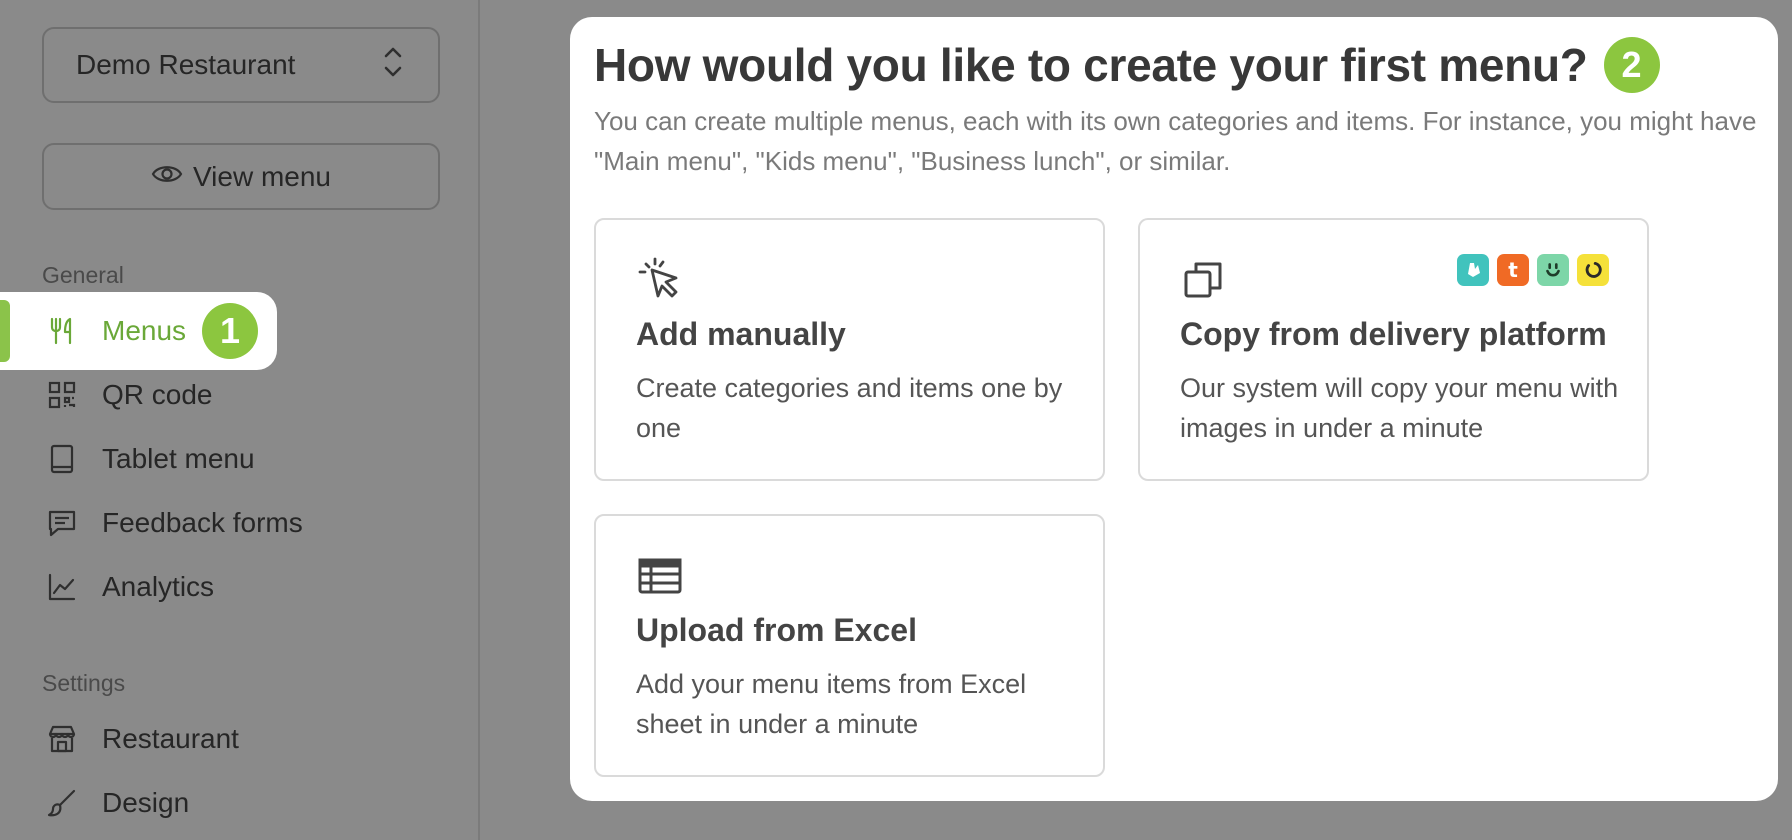 This screenshot has height=840, width=1792. I want to click on fork-knife-icon, so click(51, 331).